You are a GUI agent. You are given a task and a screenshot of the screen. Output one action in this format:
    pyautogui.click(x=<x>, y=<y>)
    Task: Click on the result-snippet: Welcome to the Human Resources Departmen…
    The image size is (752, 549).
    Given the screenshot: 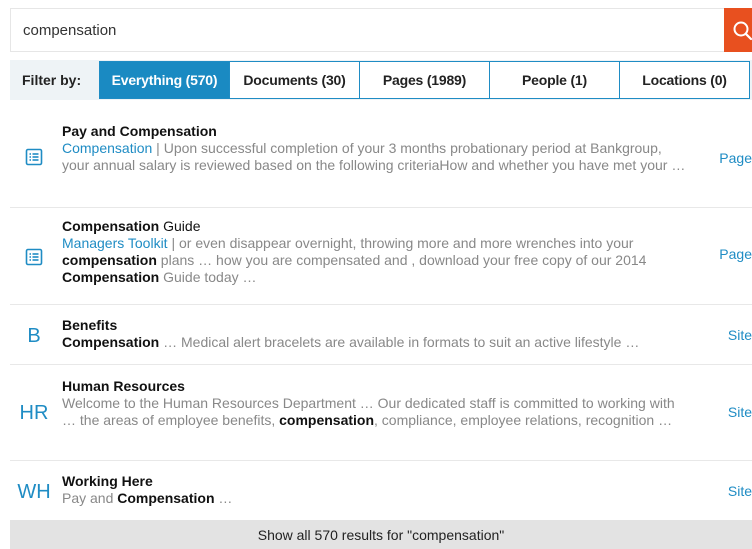 What is the action you would take?
    pyautogui.click(x=377, y=412)
    